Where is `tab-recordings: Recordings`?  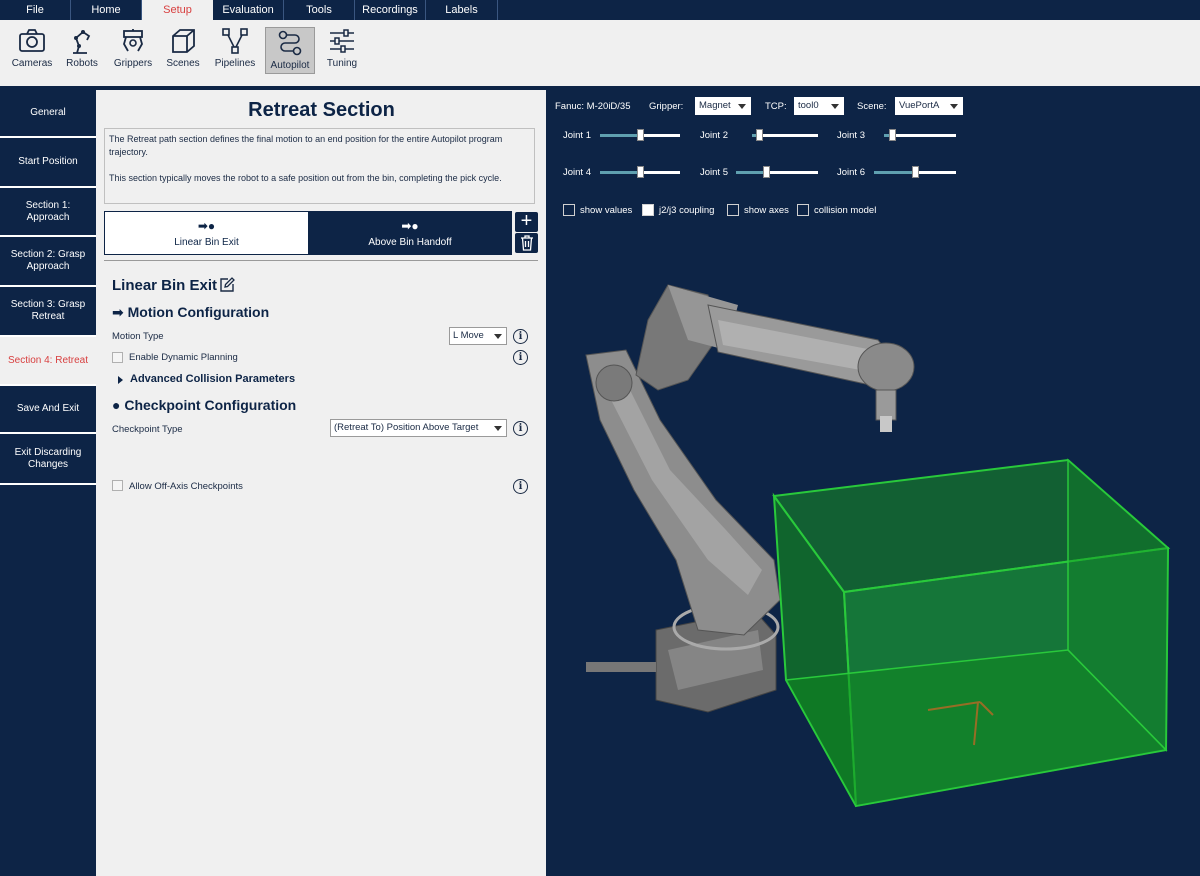 tab-recordings: Recordings is located at coordinates (390, 10).